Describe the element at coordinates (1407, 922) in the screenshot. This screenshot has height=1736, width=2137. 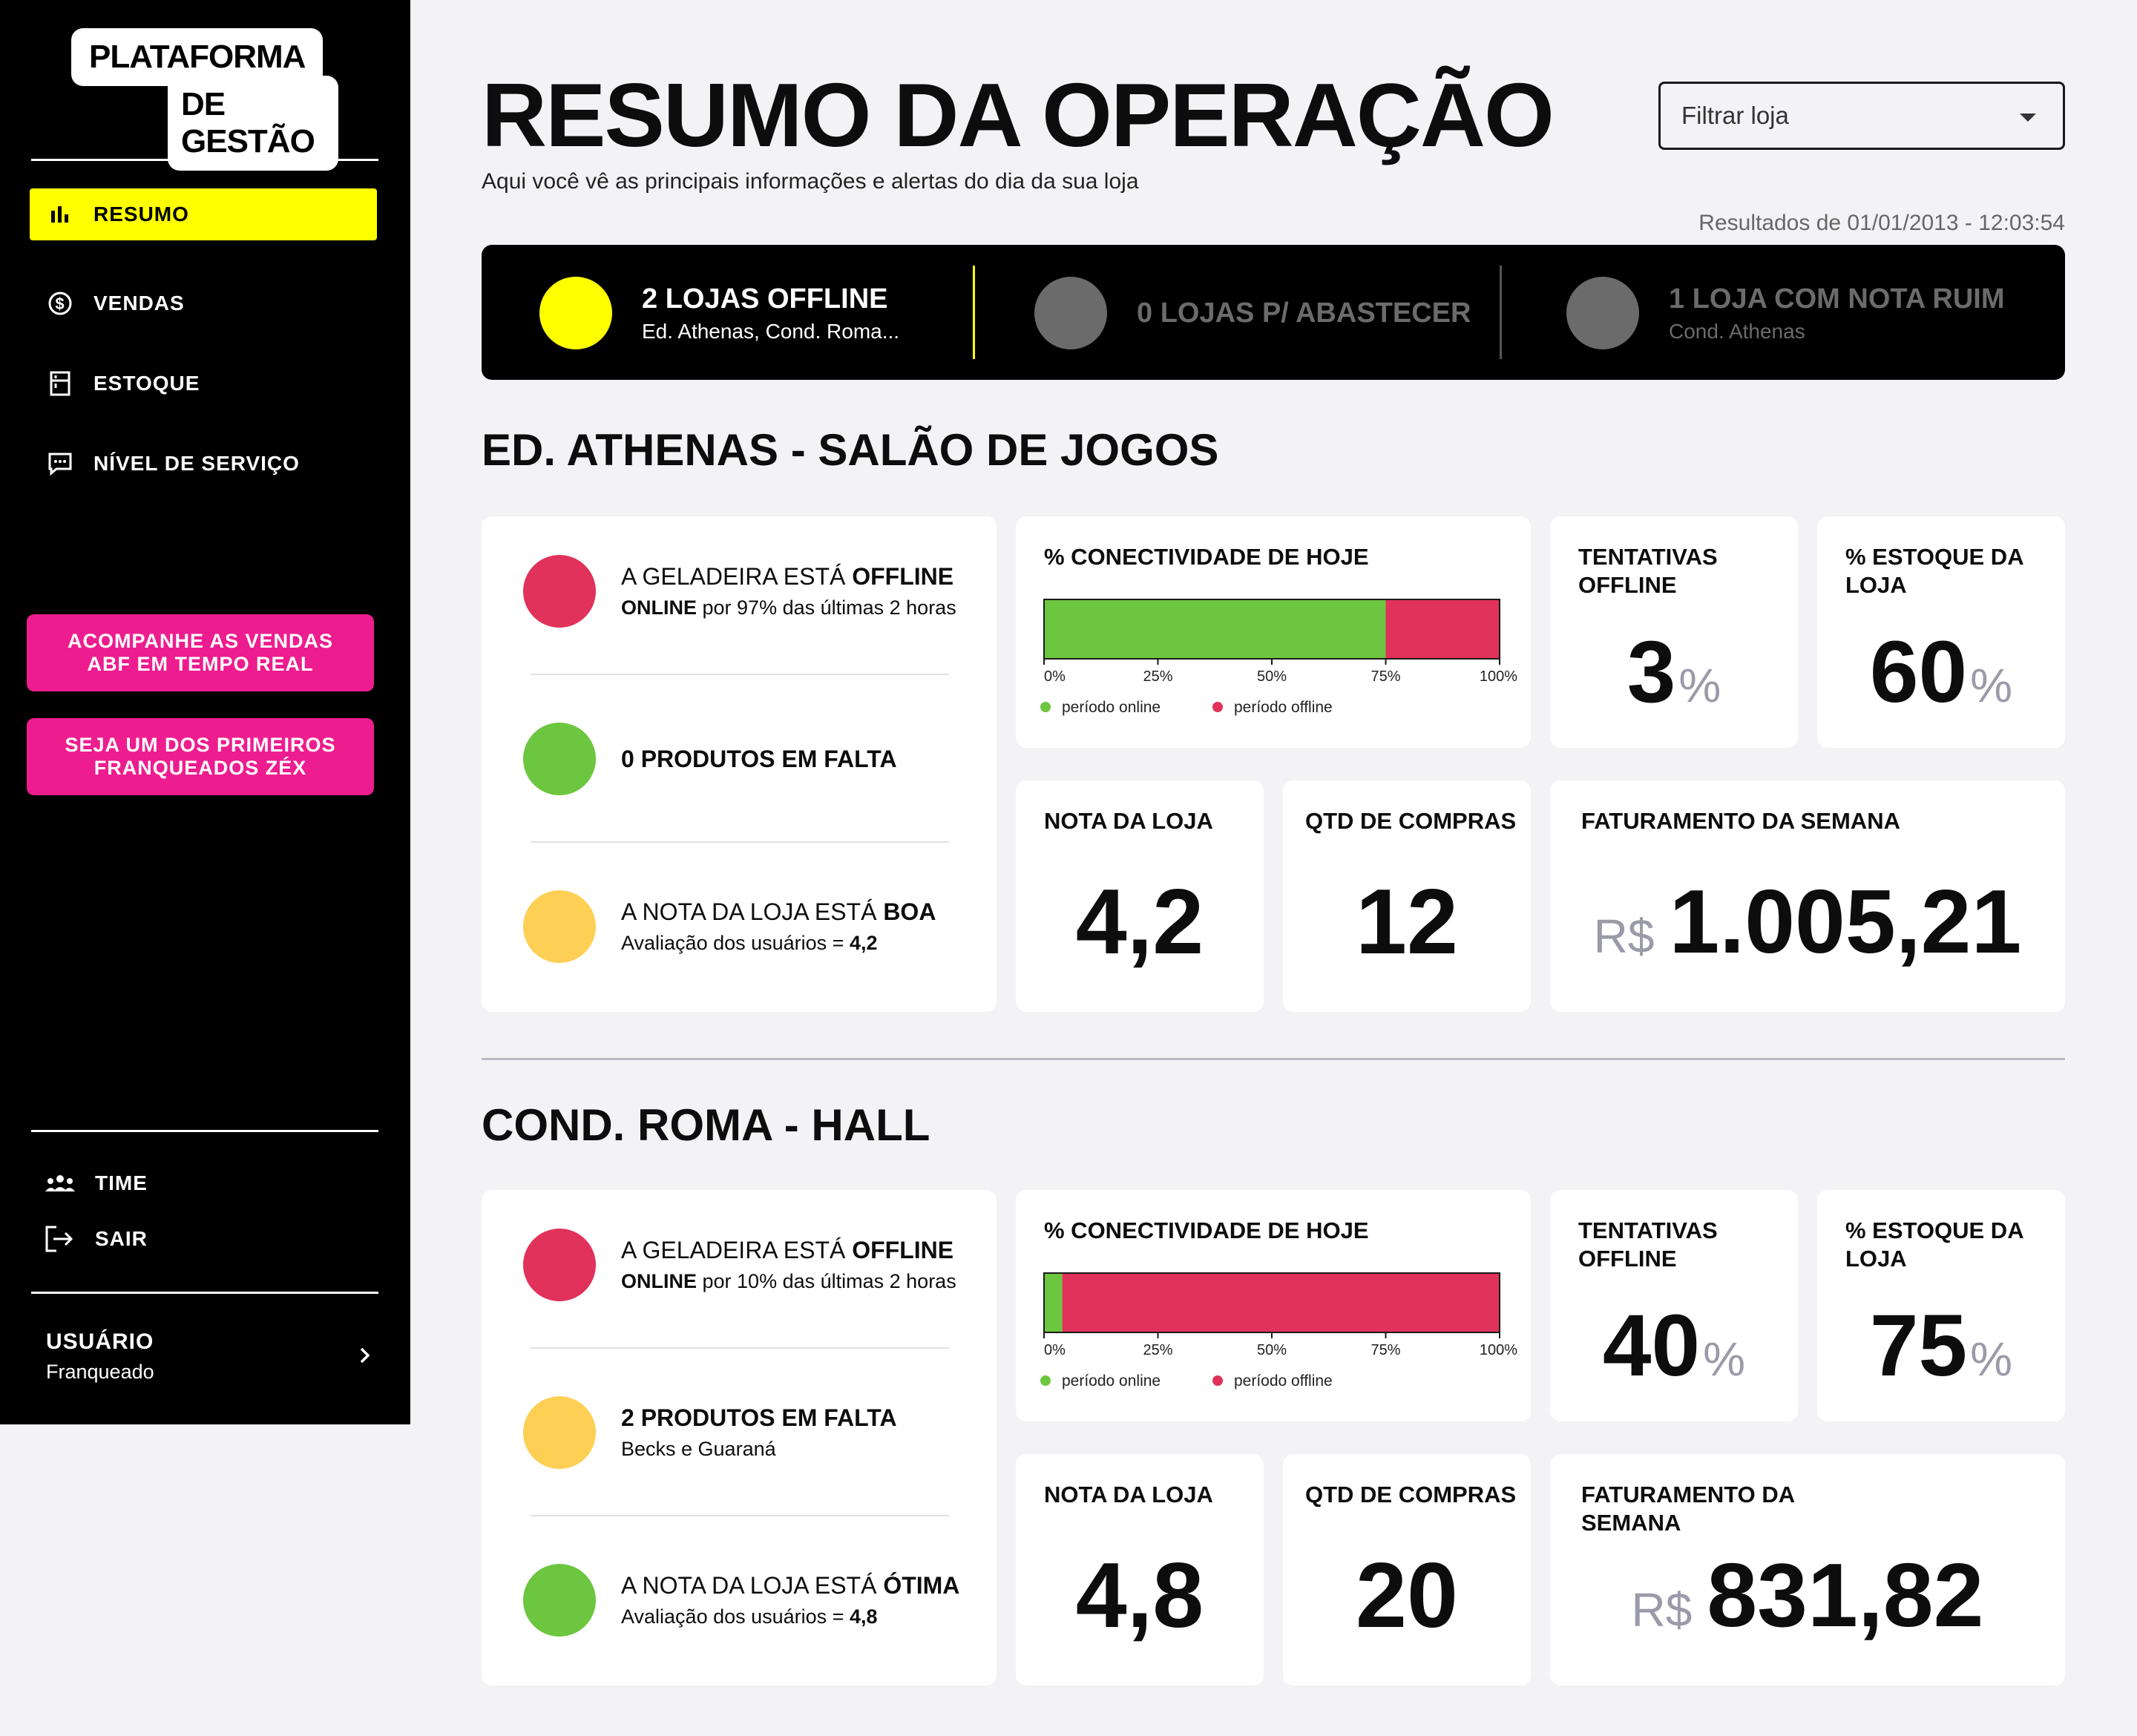
I see `kpi-value: 12` at that location.